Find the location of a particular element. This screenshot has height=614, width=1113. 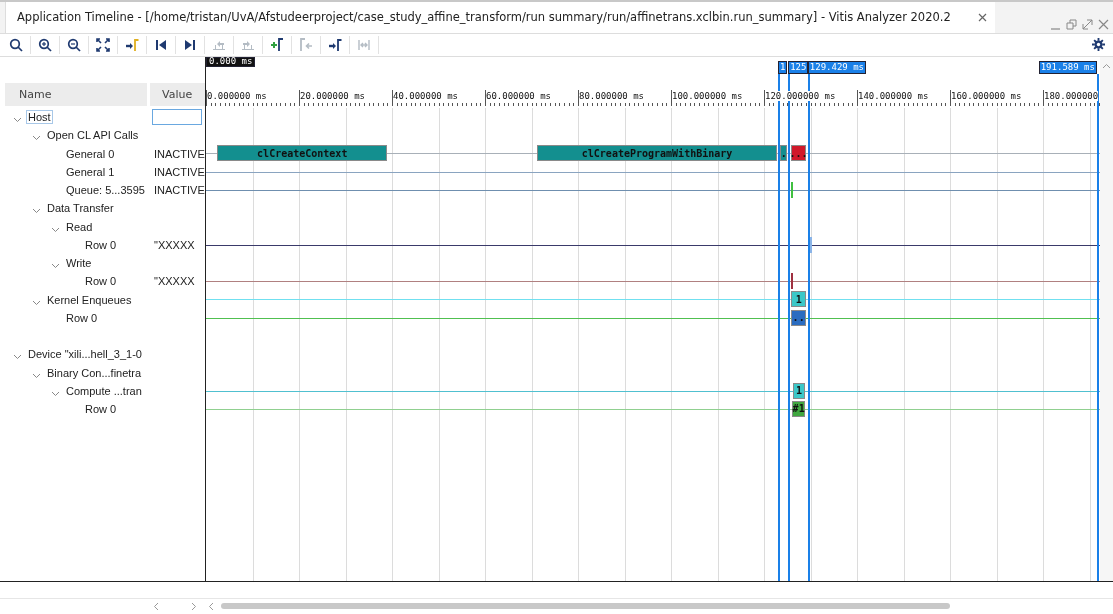

expand-arrows-icon is located at coordinates (103, 44).